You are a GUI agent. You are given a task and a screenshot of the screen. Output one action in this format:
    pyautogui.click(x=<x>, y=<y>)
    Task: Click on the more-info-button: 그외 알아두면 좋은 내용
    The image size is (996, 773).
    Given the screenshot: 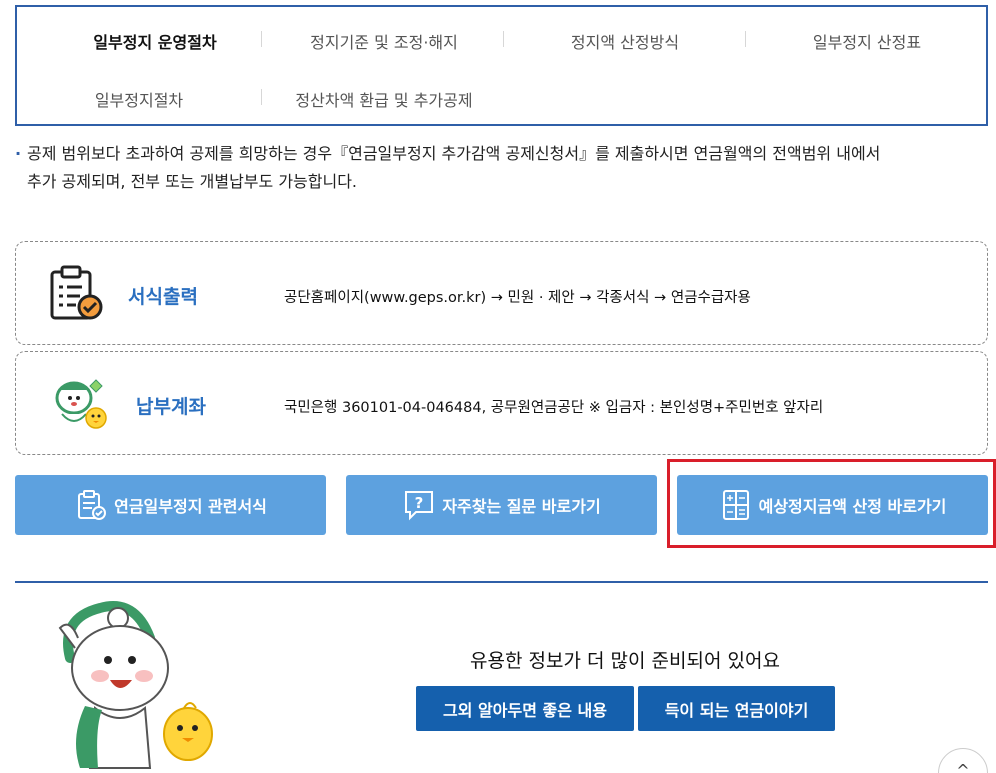 What is the action you would take?
    pyautogui.click(x=525, y=708)
    